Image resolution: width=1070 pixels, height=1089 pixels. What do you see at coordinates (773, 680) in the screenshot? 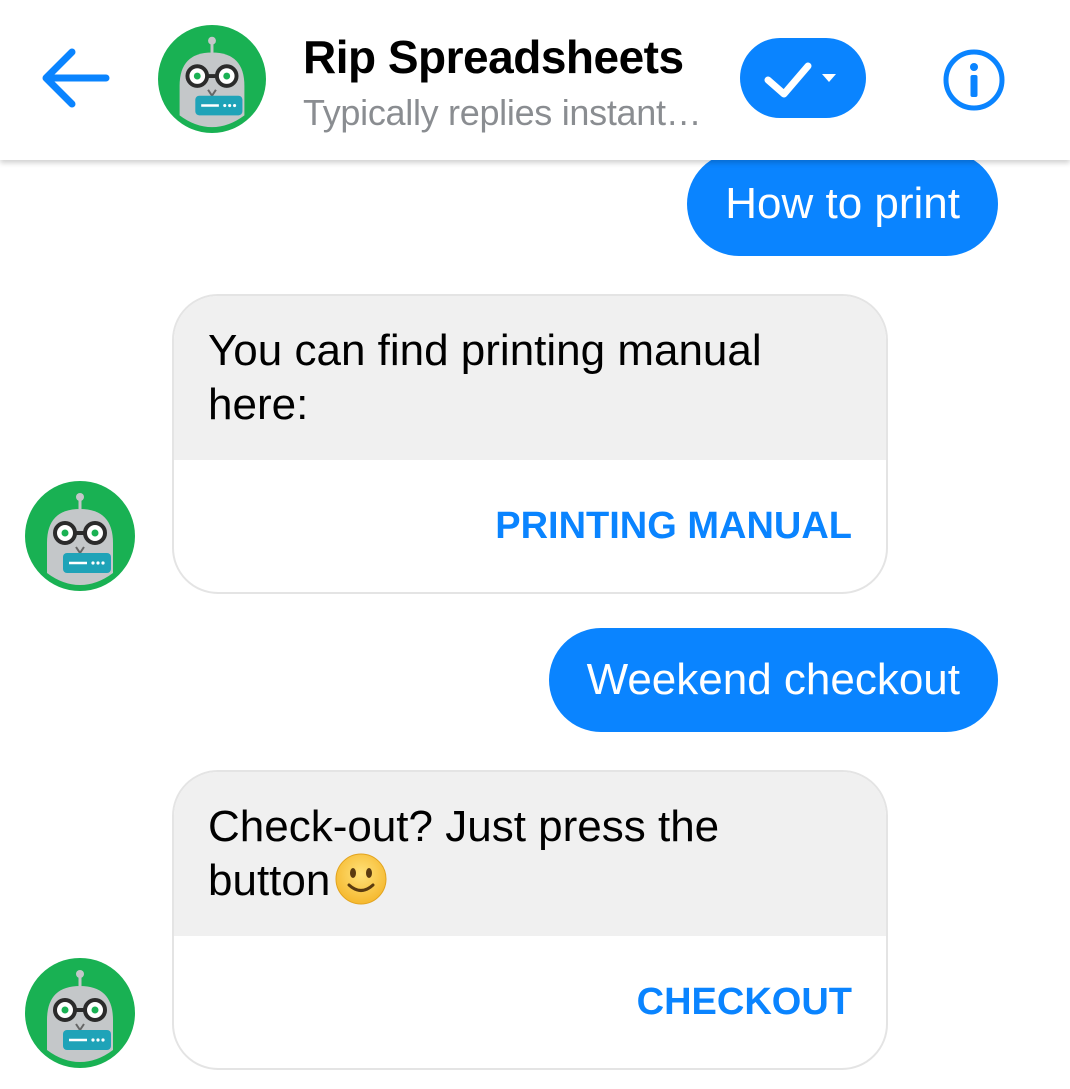
I see `user-message-bubble: Weekend checkout` at bounding box center [773, 680].